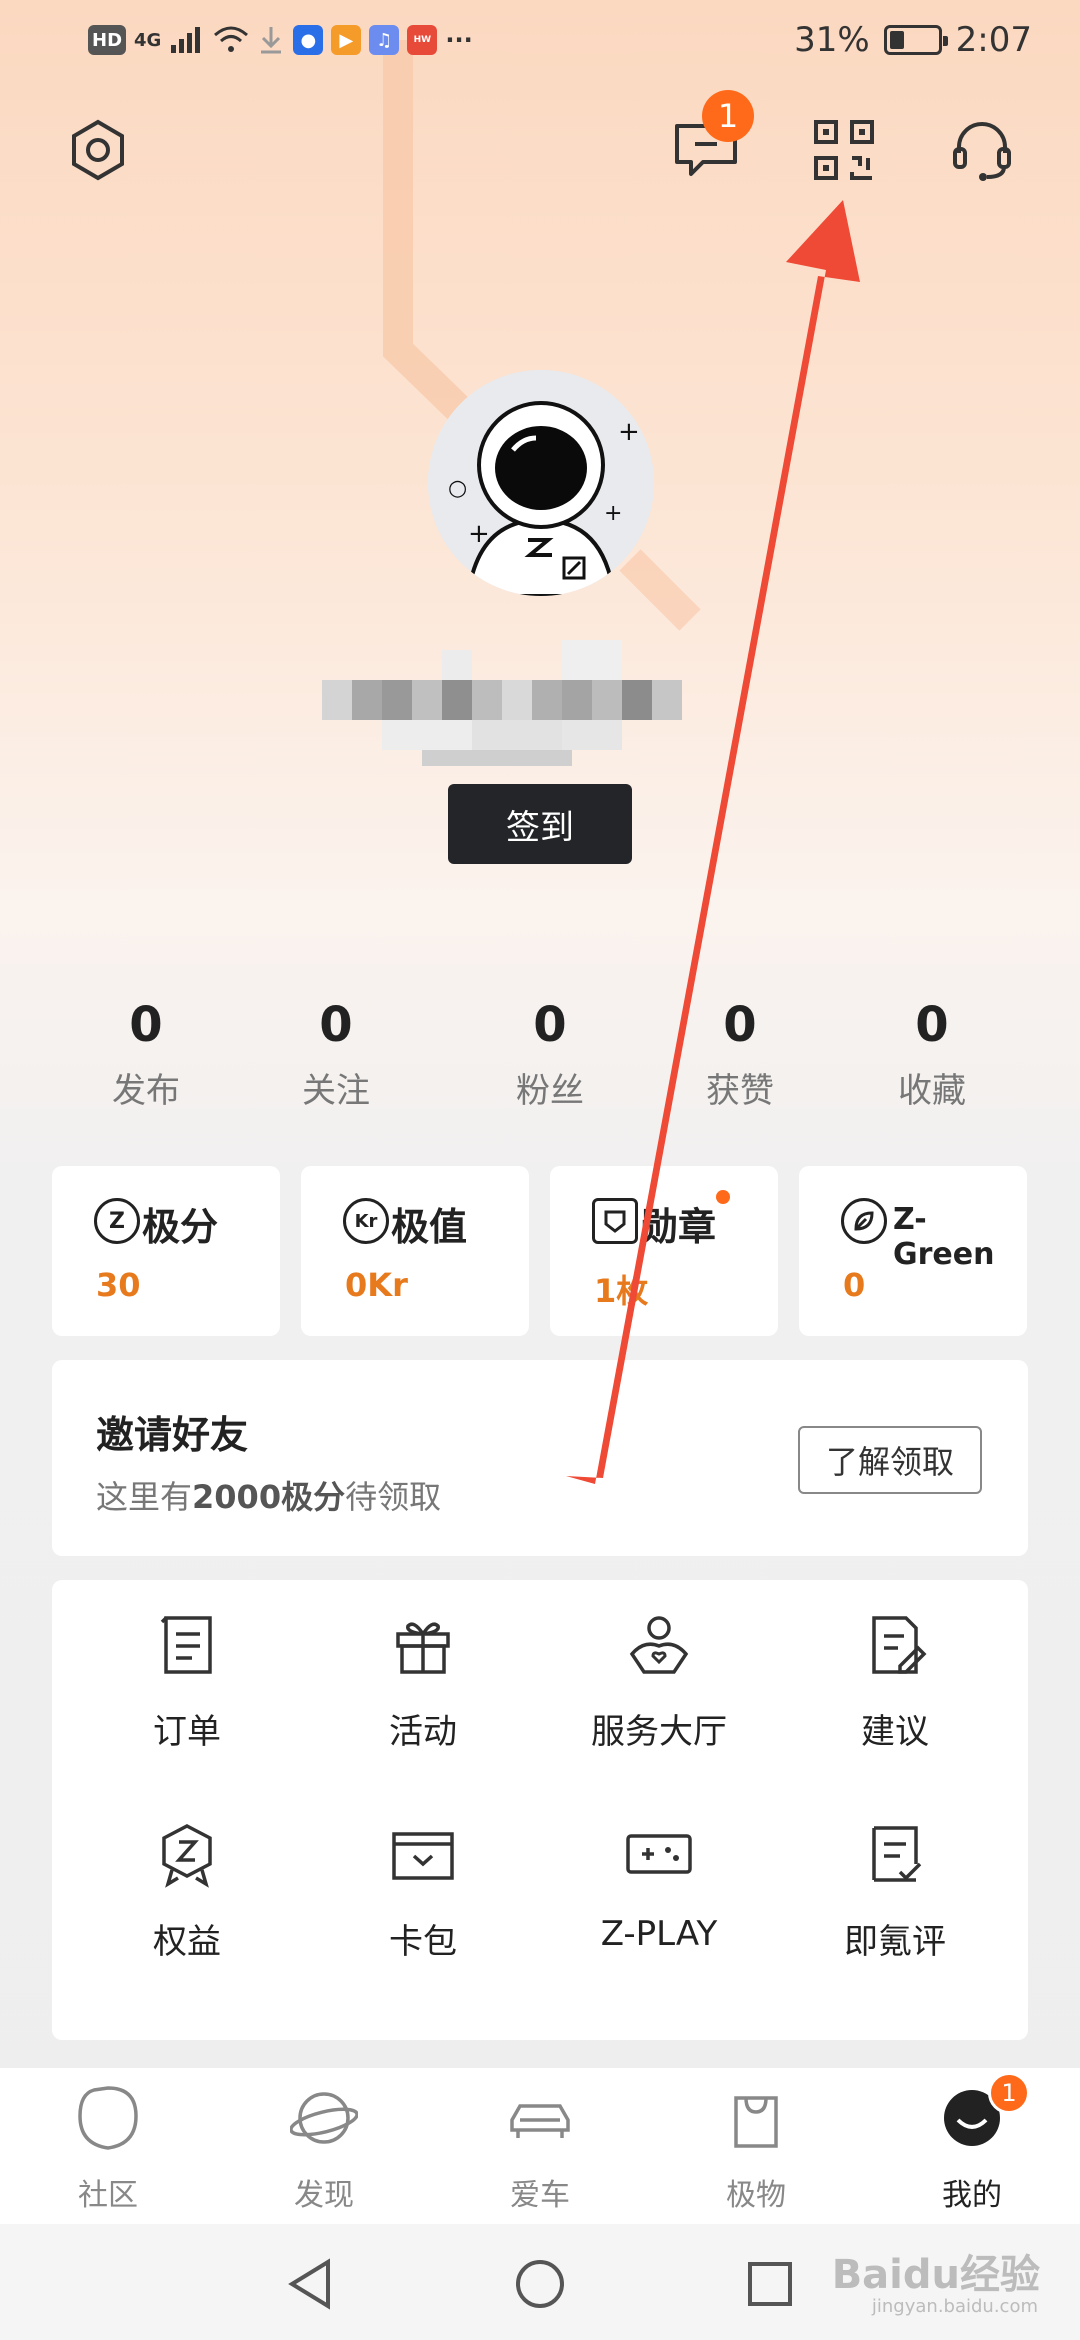 Image resolution: width=1080 pixels, height=2340 pixels. I want to click on avatar: ○ + + +, so click(541, 483).